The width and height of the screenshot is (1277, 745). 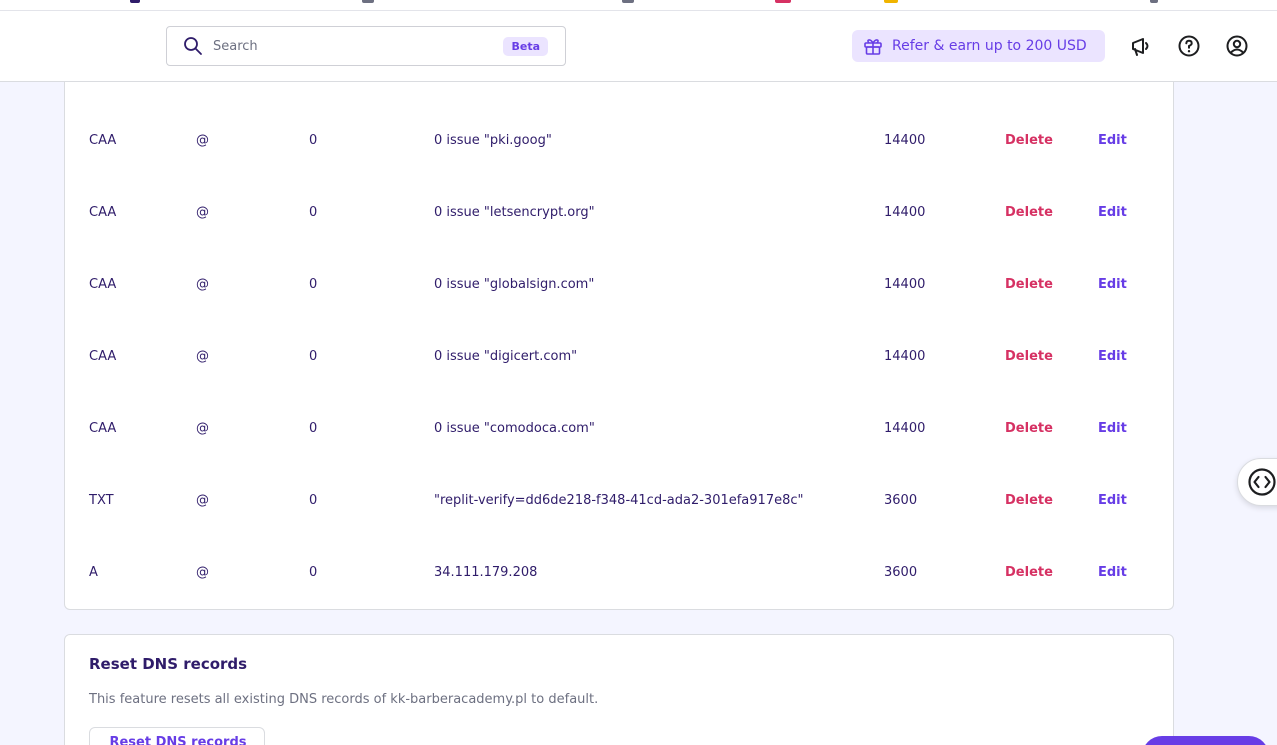 I want to click on gift-icon, so click(x=873, y=47).